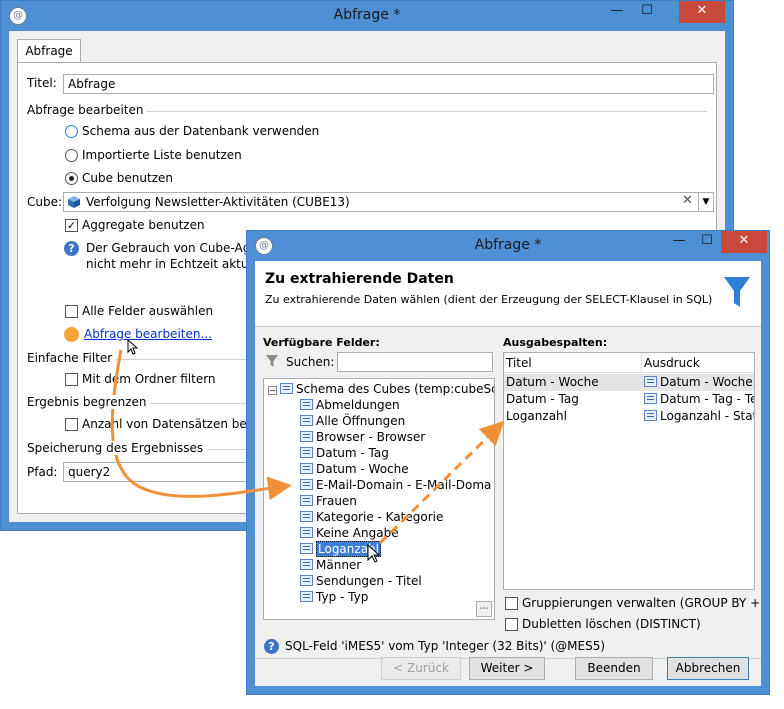 The image size is (784, 709). I want to click on solid-arrow, so click(201, 425).